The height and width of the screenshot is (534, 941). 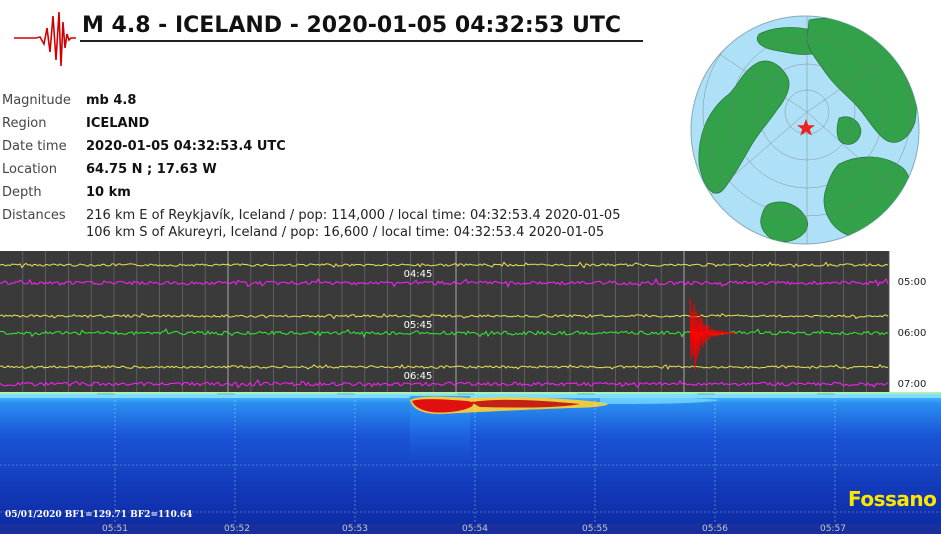 What do you see at coordinates (915, 321) in the screenshot?
I see `helicorder-label-column` at bounding box center [915, 321].